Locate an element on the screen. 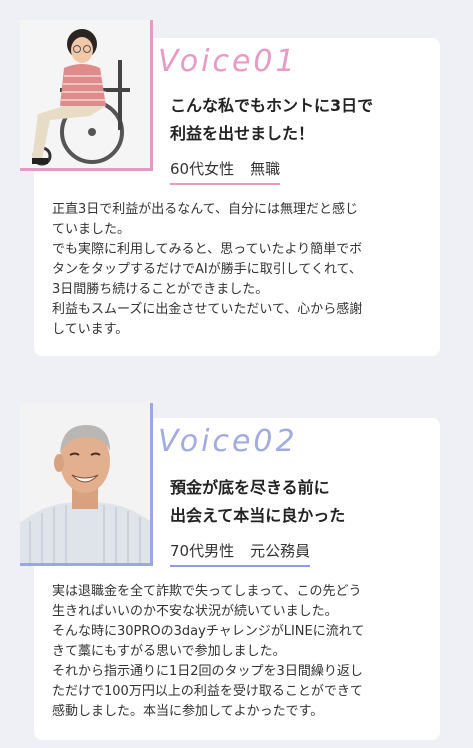 The image size is (473, 748). voice-label: Voice02 is located at coordinates (228, 441).